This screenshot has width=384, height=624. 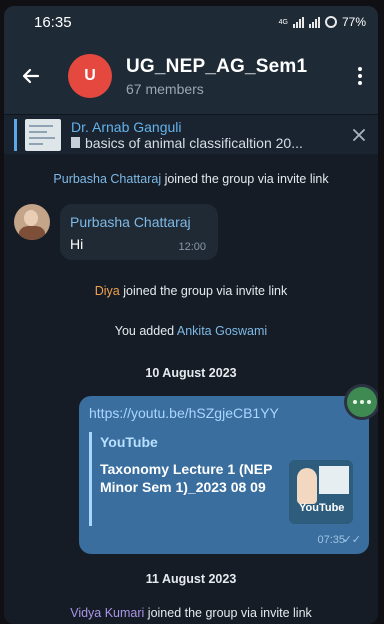 I want to click on group-avatar: U, so click(x=90, y=76).